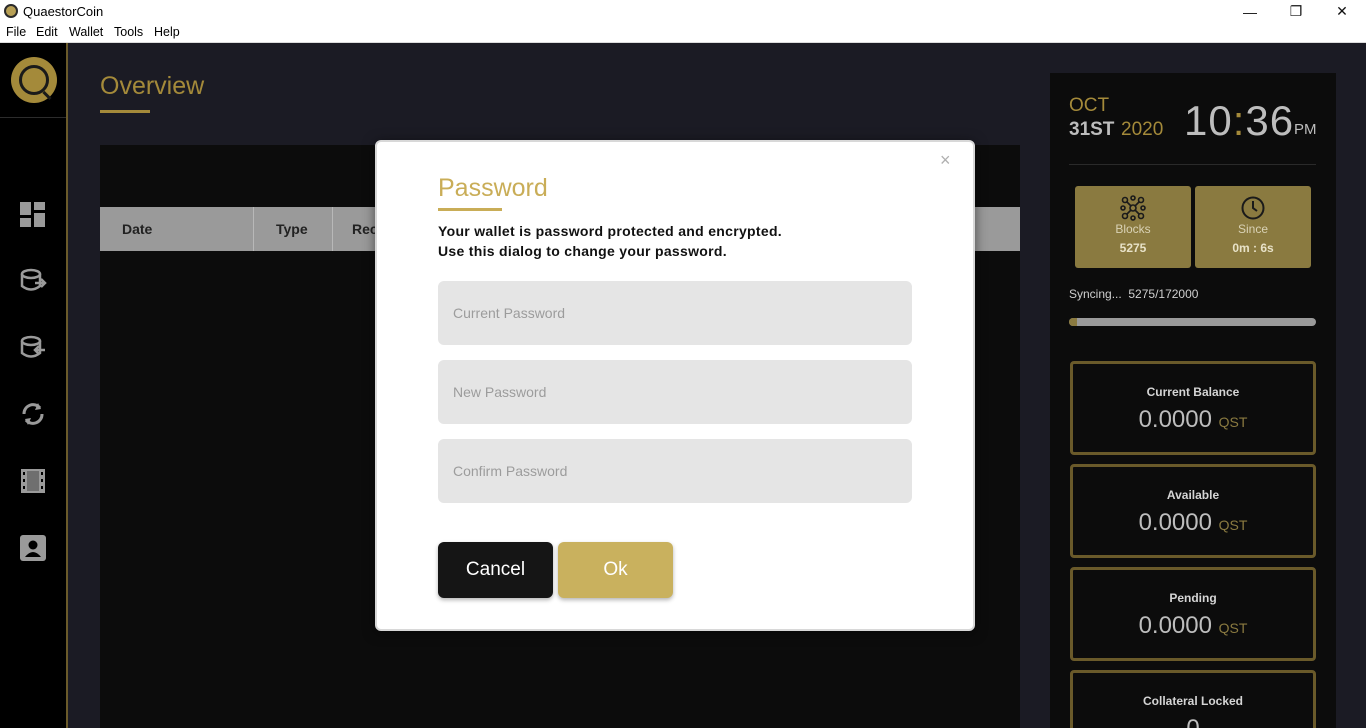 The height and width of the screenshot is (728, 1366). What do you see at coordinates (683, 11) in the screenshot?
I see `window-titlebar: QuaestorCoin — ❐ ✕` at bounding box center [683, 11].